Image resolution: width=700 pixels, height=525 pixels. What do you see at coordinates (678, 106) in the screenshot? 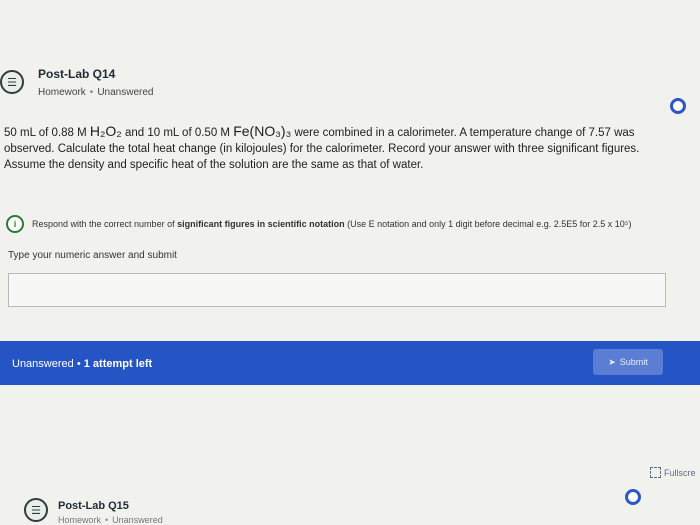
I see `status-dot-icon` at bounding box center [678, 106].